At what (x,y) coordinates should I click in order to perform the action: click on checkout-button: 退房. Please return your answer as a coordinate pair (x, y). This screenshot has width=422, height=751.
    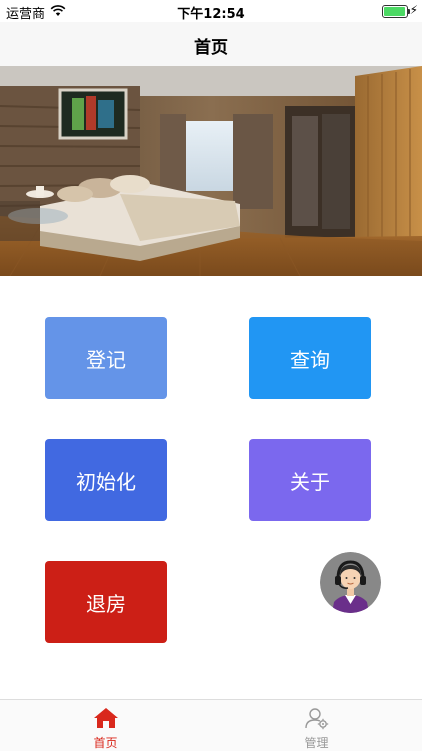
    Looking at the image, I should click on (106, 602).